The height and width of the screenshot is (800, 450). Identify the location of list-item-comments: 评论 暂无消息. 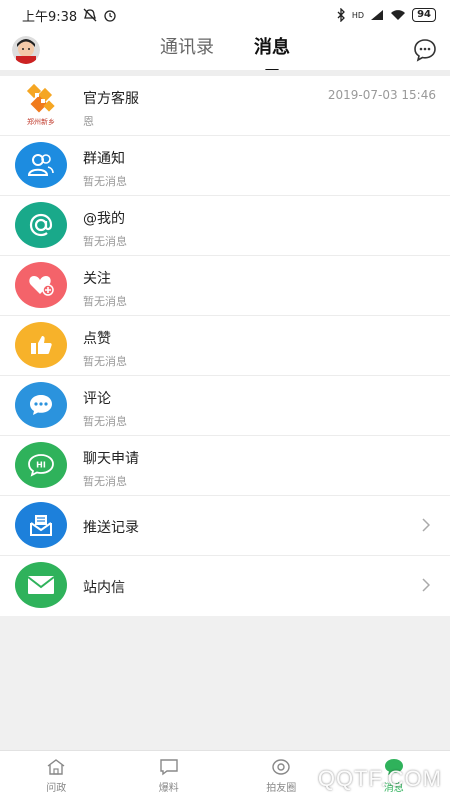
(225, 406).